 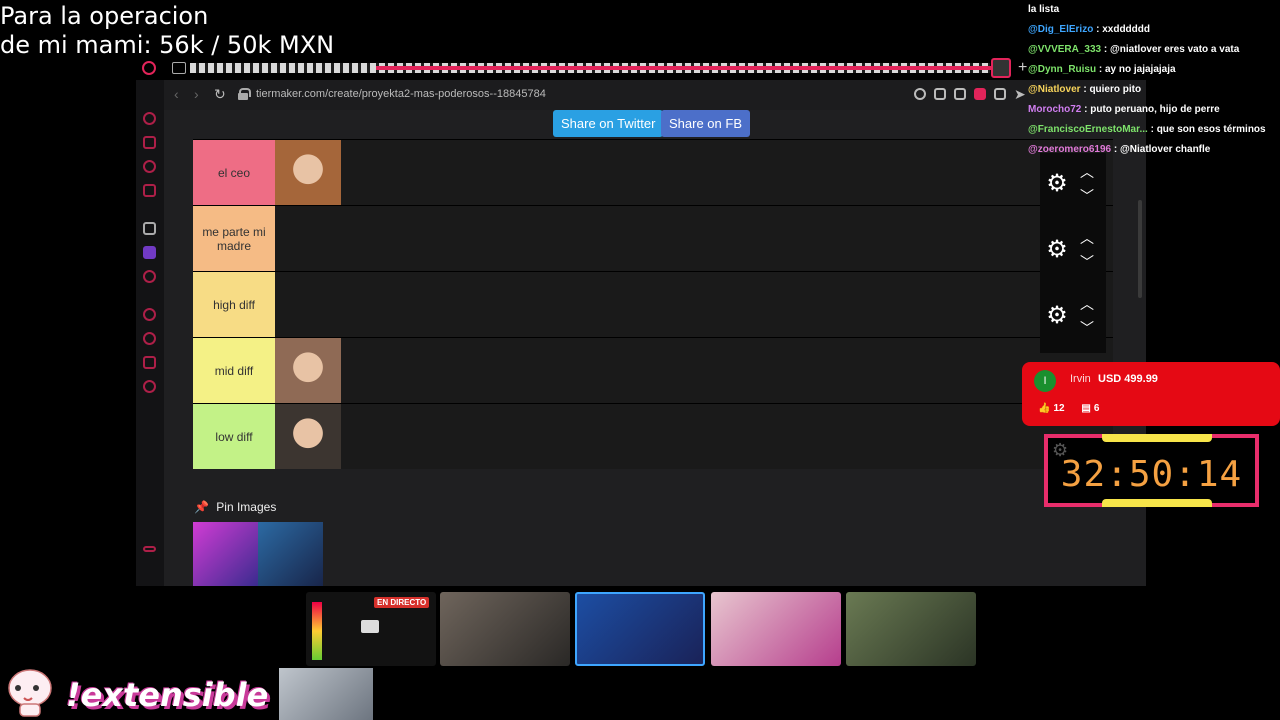 I want to click on settings-icon, so click(x=149, y=386).